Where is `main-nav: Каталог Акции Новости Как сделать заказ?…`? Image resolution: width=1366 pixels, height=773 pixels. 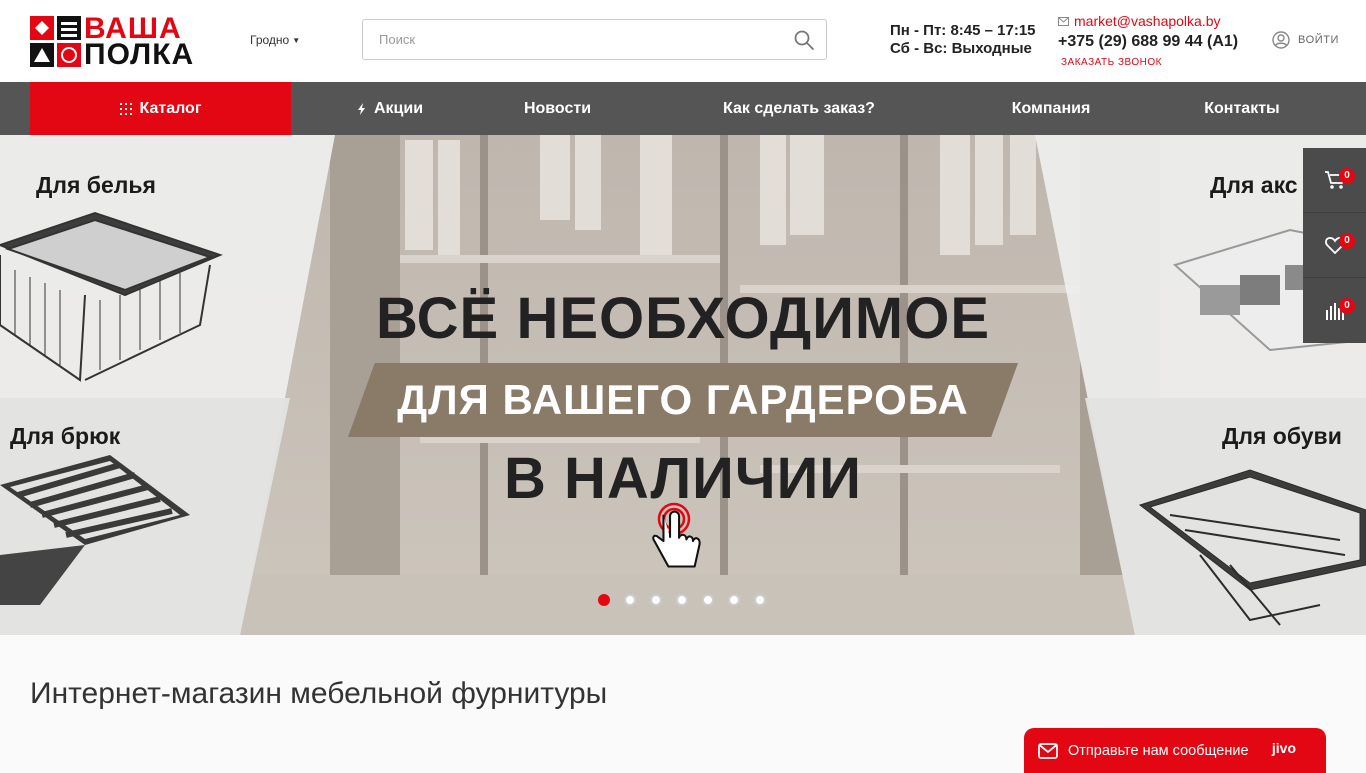 main-nav: Каталог Акции Новости Как сделать заказ?… is located at coordinates (683, 108).